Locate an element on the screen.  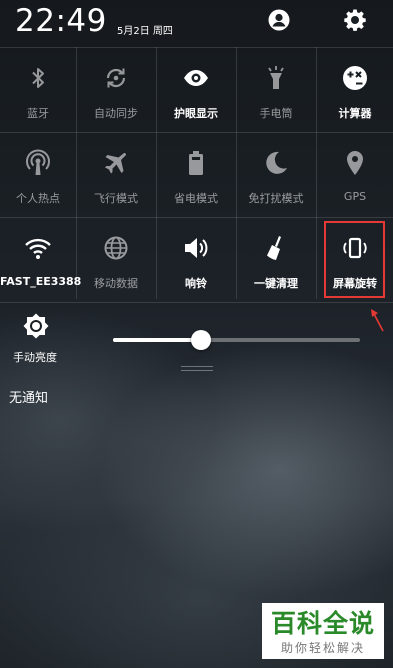
brightness-control: 手动亮度 is located at coordinates (196, 335).